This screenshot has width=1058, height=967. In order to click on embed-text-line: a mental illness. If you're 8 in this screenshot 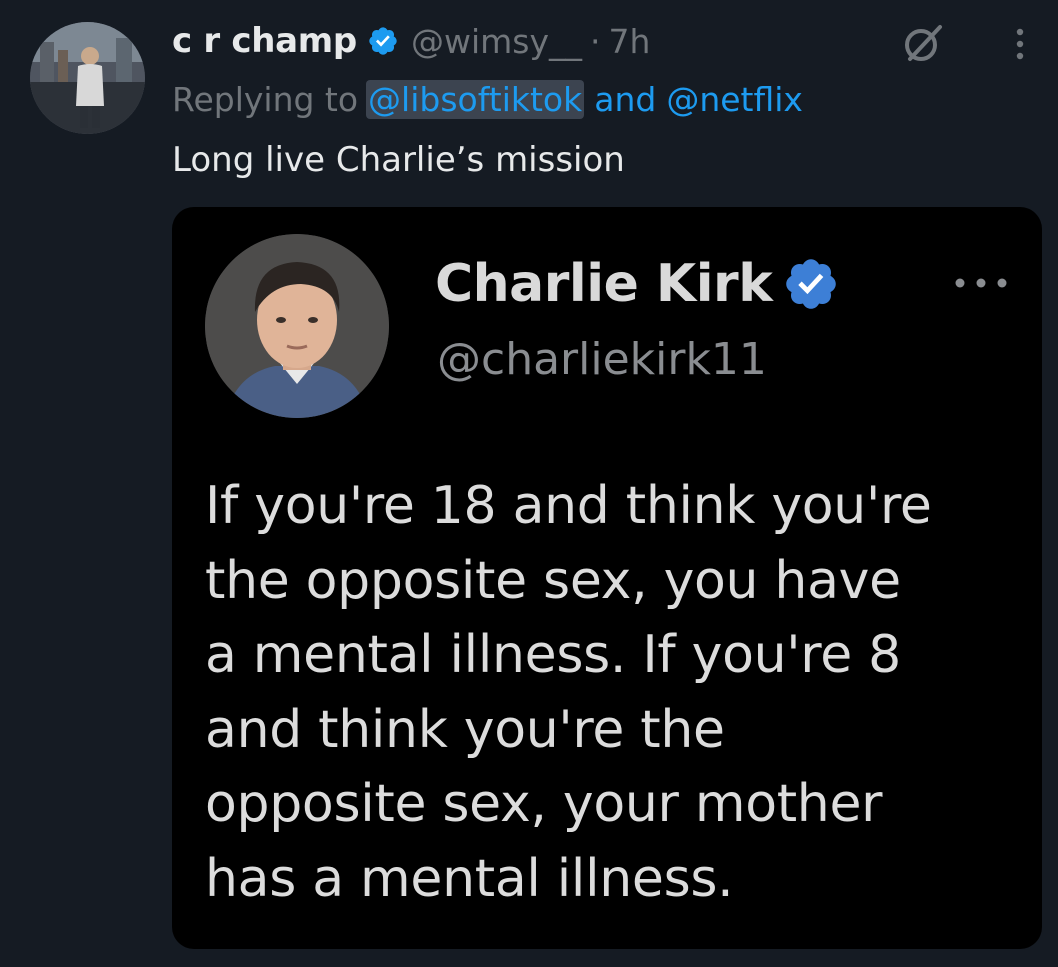, I will do `click(553, 655)`.